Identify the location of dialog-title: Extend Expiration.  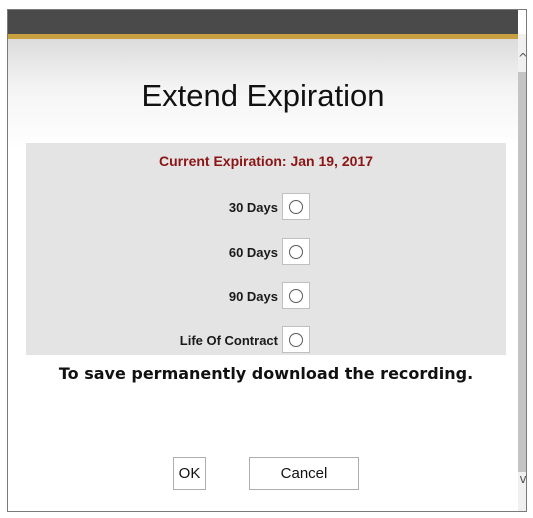
(263, 95).